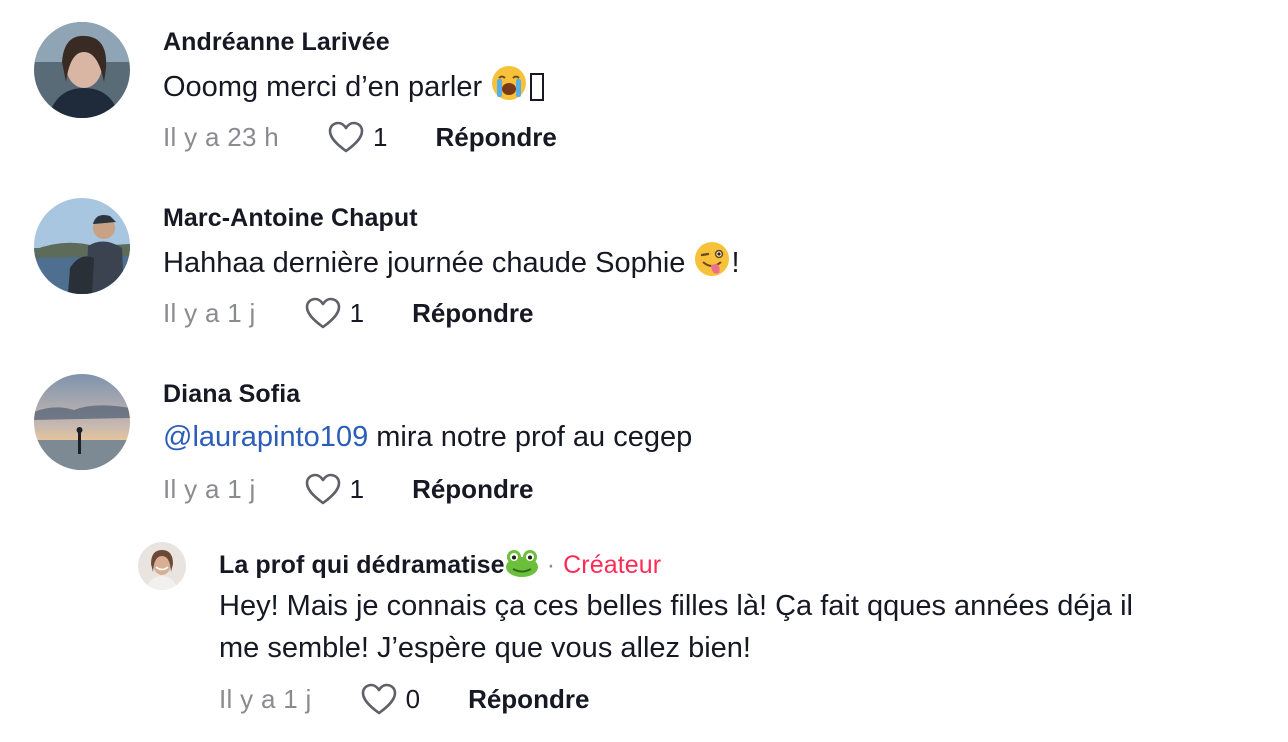  I want to click on reply-author-name: La prof qui dédramatise, so click(362, 565).